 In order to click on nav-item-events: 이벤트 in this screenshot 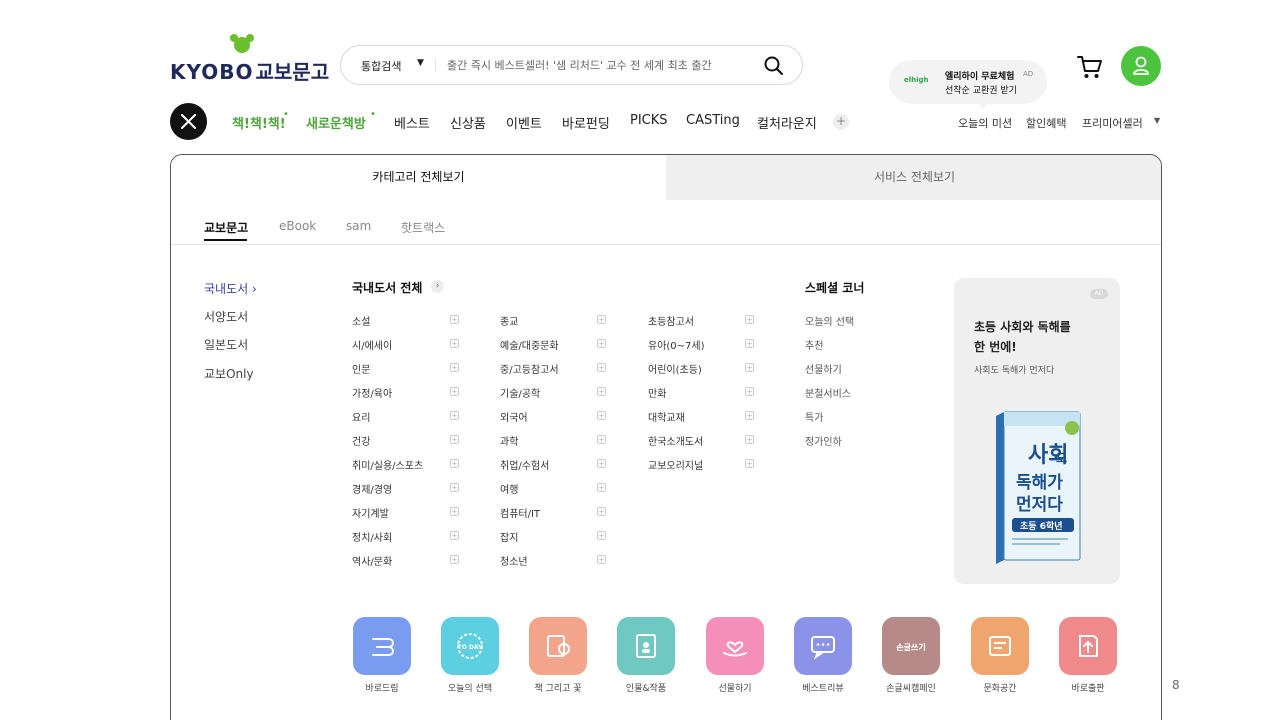, I will do `click(524, 122)`.